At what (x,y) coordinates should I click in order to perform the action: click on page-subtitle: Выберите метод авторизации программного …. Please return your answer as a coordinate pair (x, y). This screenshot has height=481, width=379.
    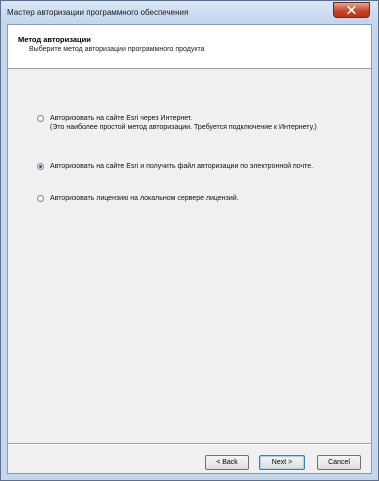
    Looking at the image, I should click on (117, 49).